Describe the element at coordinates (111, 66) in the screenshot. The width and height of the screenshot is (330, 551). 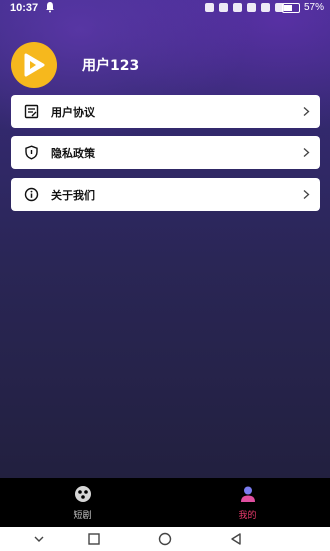
I see `username: 用户123` at that location.